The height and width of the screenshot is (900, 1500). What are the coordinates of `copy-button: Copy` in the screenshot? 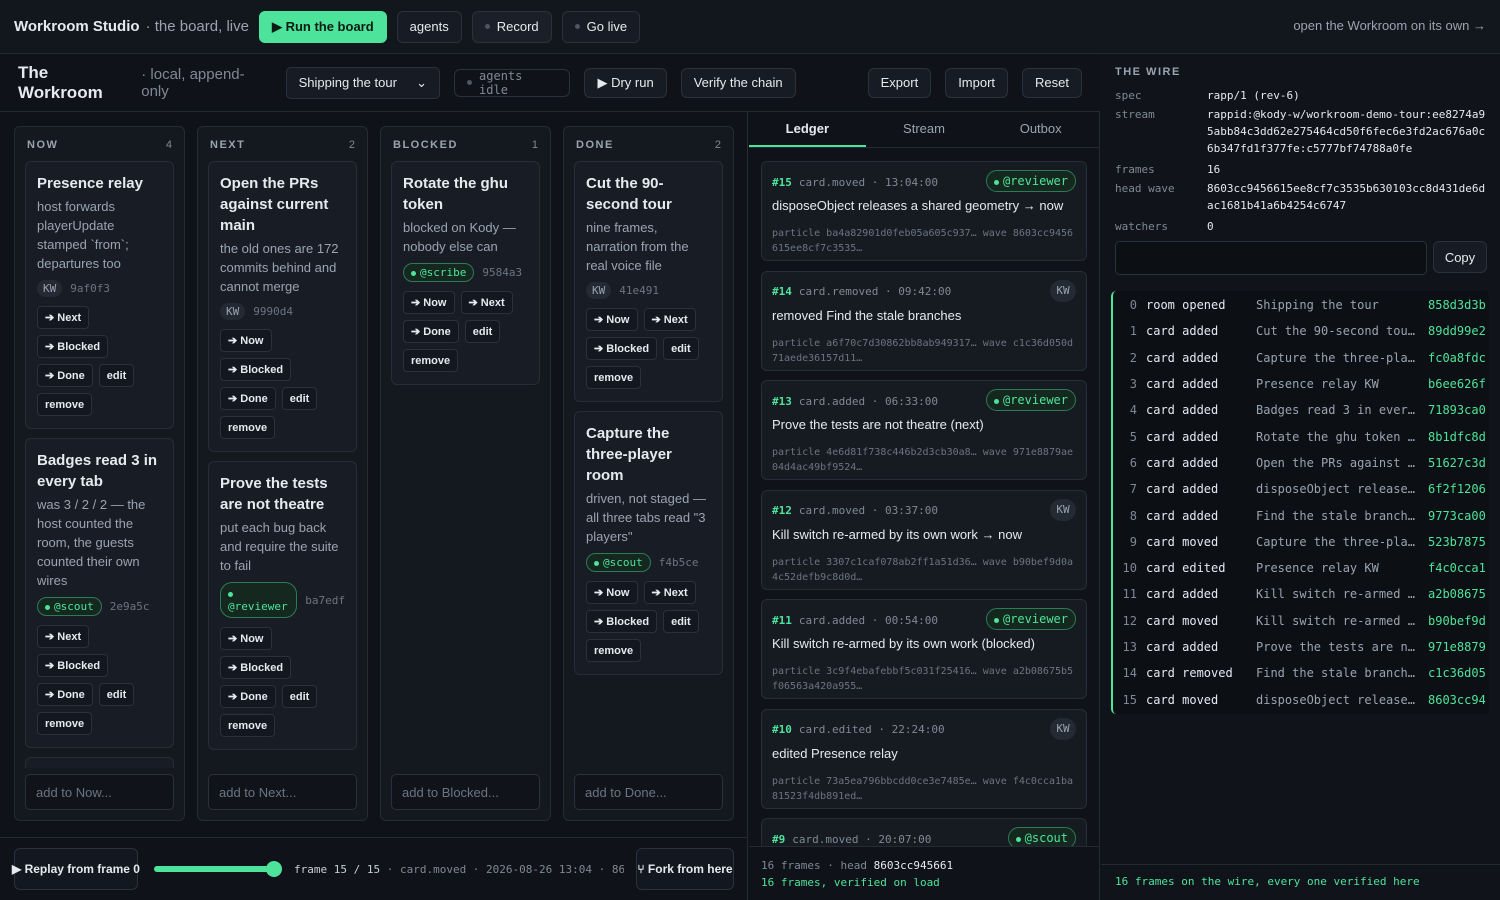 It's located at (1460, 257).